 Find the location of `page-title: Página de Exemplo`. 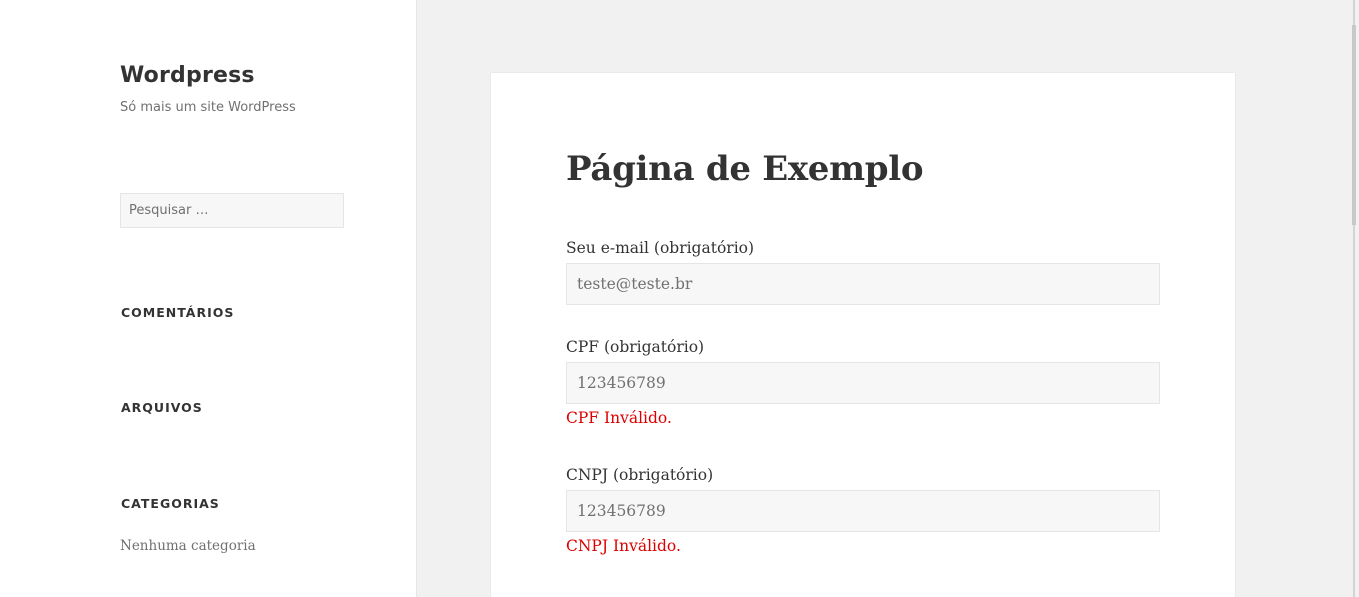

page-title: Página de Exemplo is located at coordinates (745, 169).